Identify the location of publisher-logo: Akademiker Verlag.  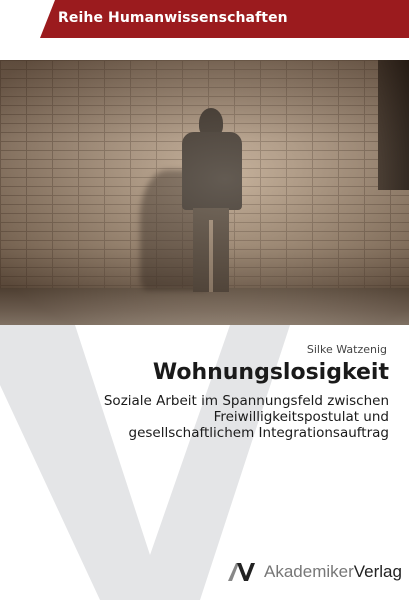
(315, 572).